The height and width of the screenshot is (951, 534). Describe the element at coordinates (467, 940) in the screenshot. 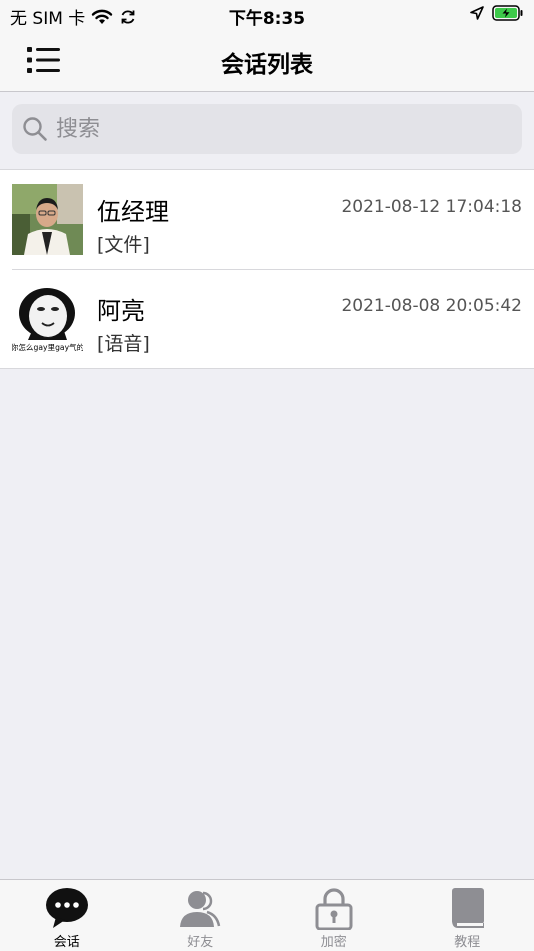

I see `tab-label: 教程` at that location.